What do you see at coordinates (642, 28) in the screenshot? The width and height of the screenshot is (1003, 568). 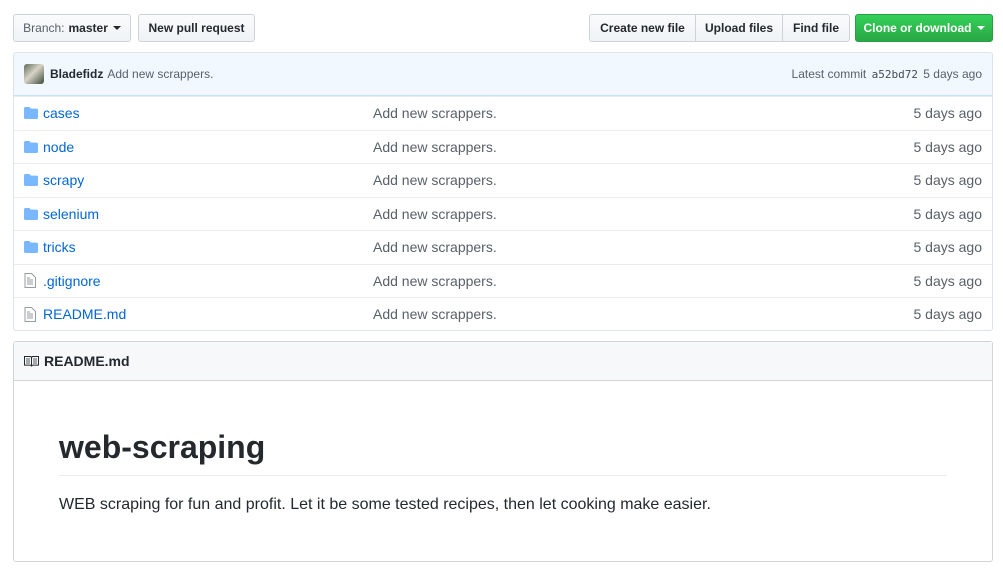 I see `create-new-file-button: Create new file` at bounding box center [642, 28].